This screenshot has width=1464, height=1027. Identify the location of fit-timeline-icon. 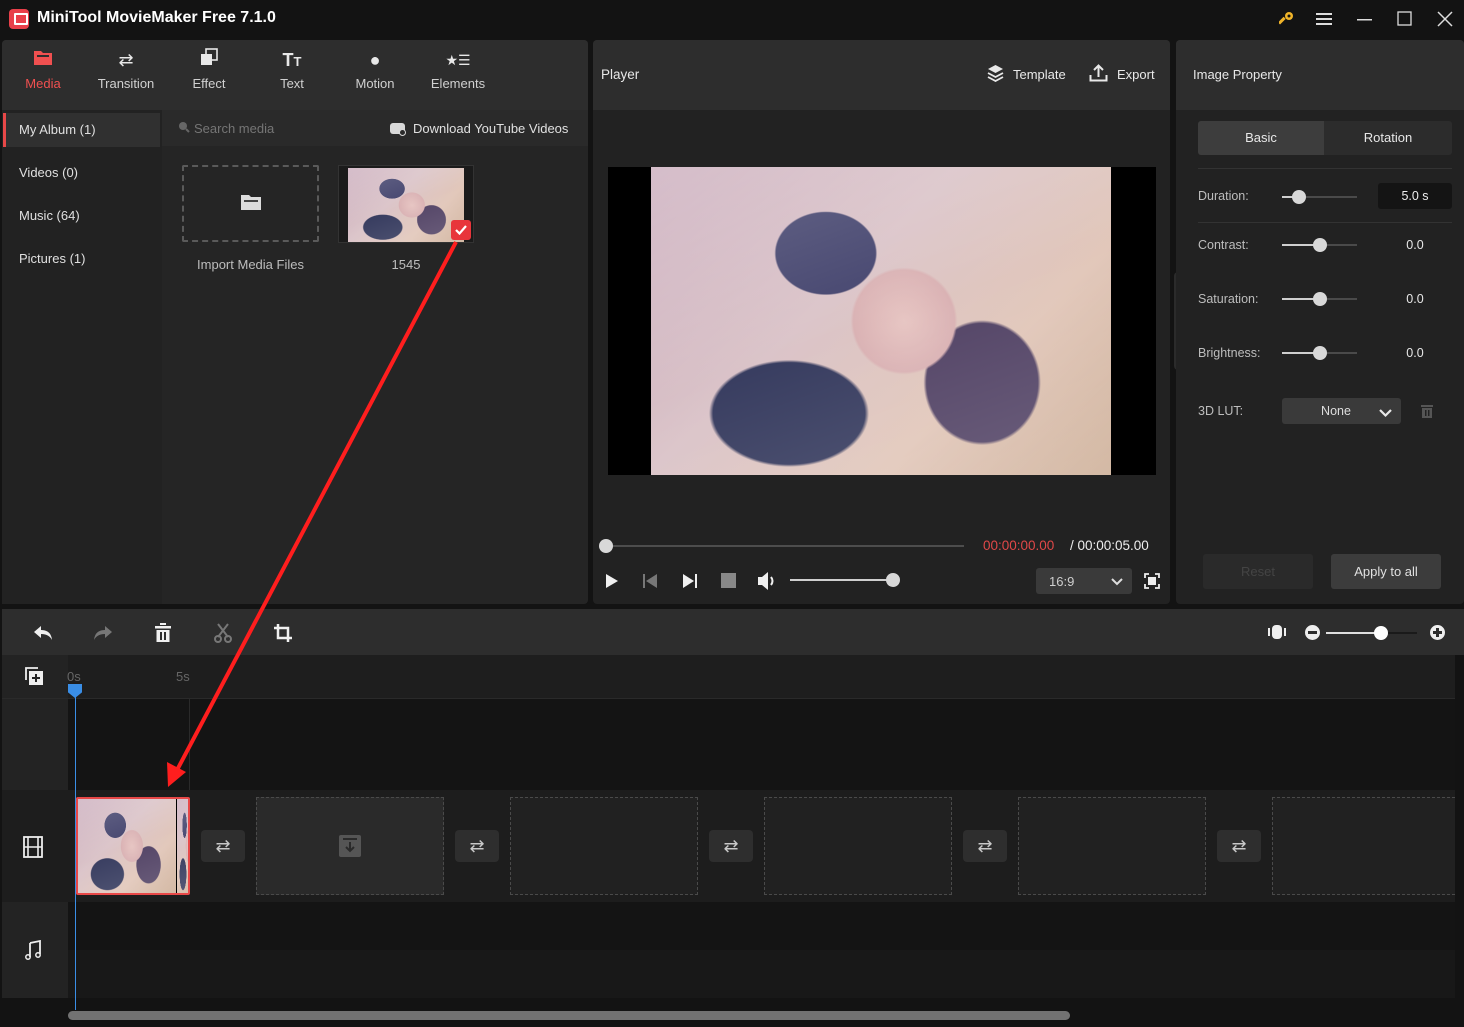
(1277, 632).